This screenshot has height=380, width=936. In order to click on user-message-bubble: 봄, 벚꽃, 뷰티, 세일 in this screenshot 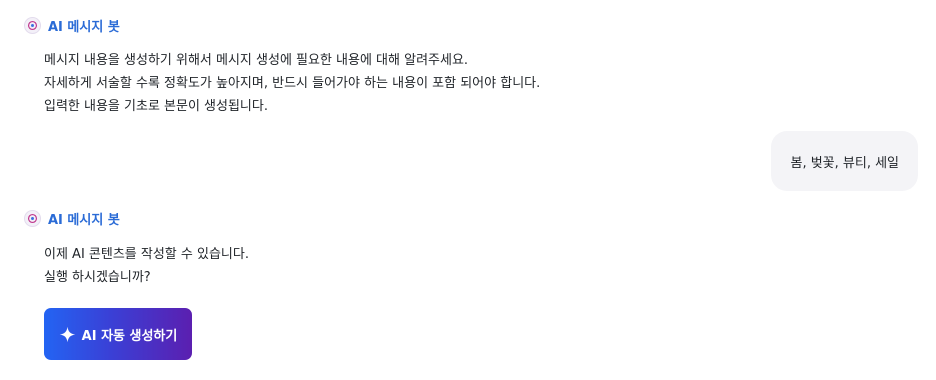, I will do `click(844, 161)`.